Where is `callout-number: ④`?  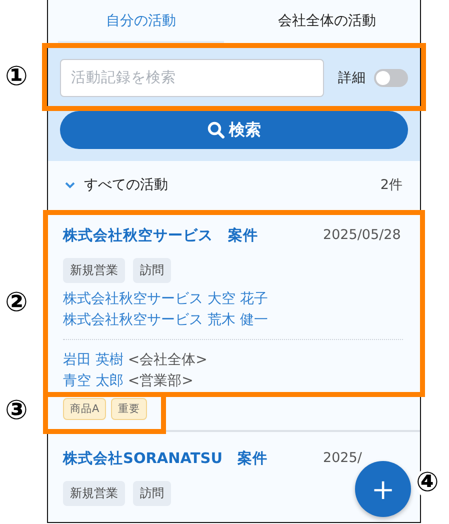 callout-number: ④ is located at coordinates (427, 483).